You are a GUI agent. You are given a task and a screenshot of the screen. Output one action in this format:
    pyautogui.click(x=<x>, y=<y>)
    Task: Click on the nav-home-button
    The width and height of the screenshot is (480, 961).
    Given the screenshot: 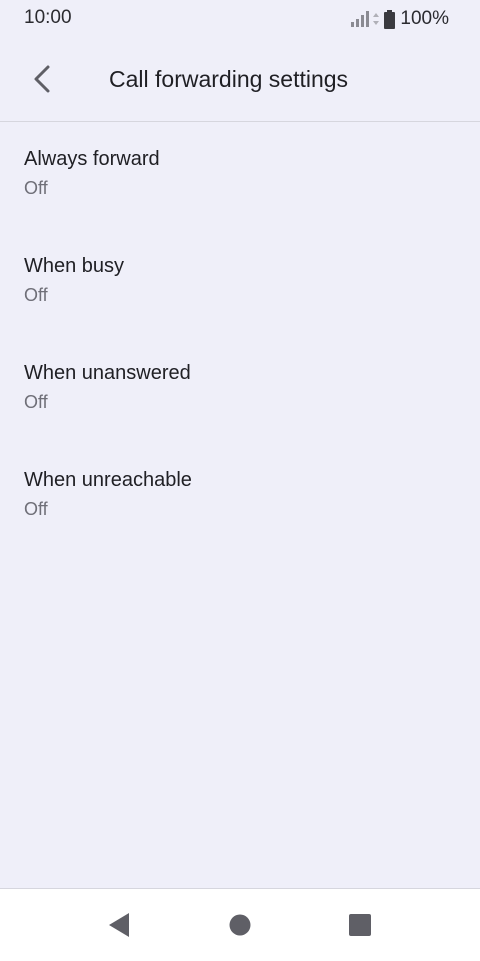 What is the action you would take?
    pyautogui.click(x=240, y=925)
    